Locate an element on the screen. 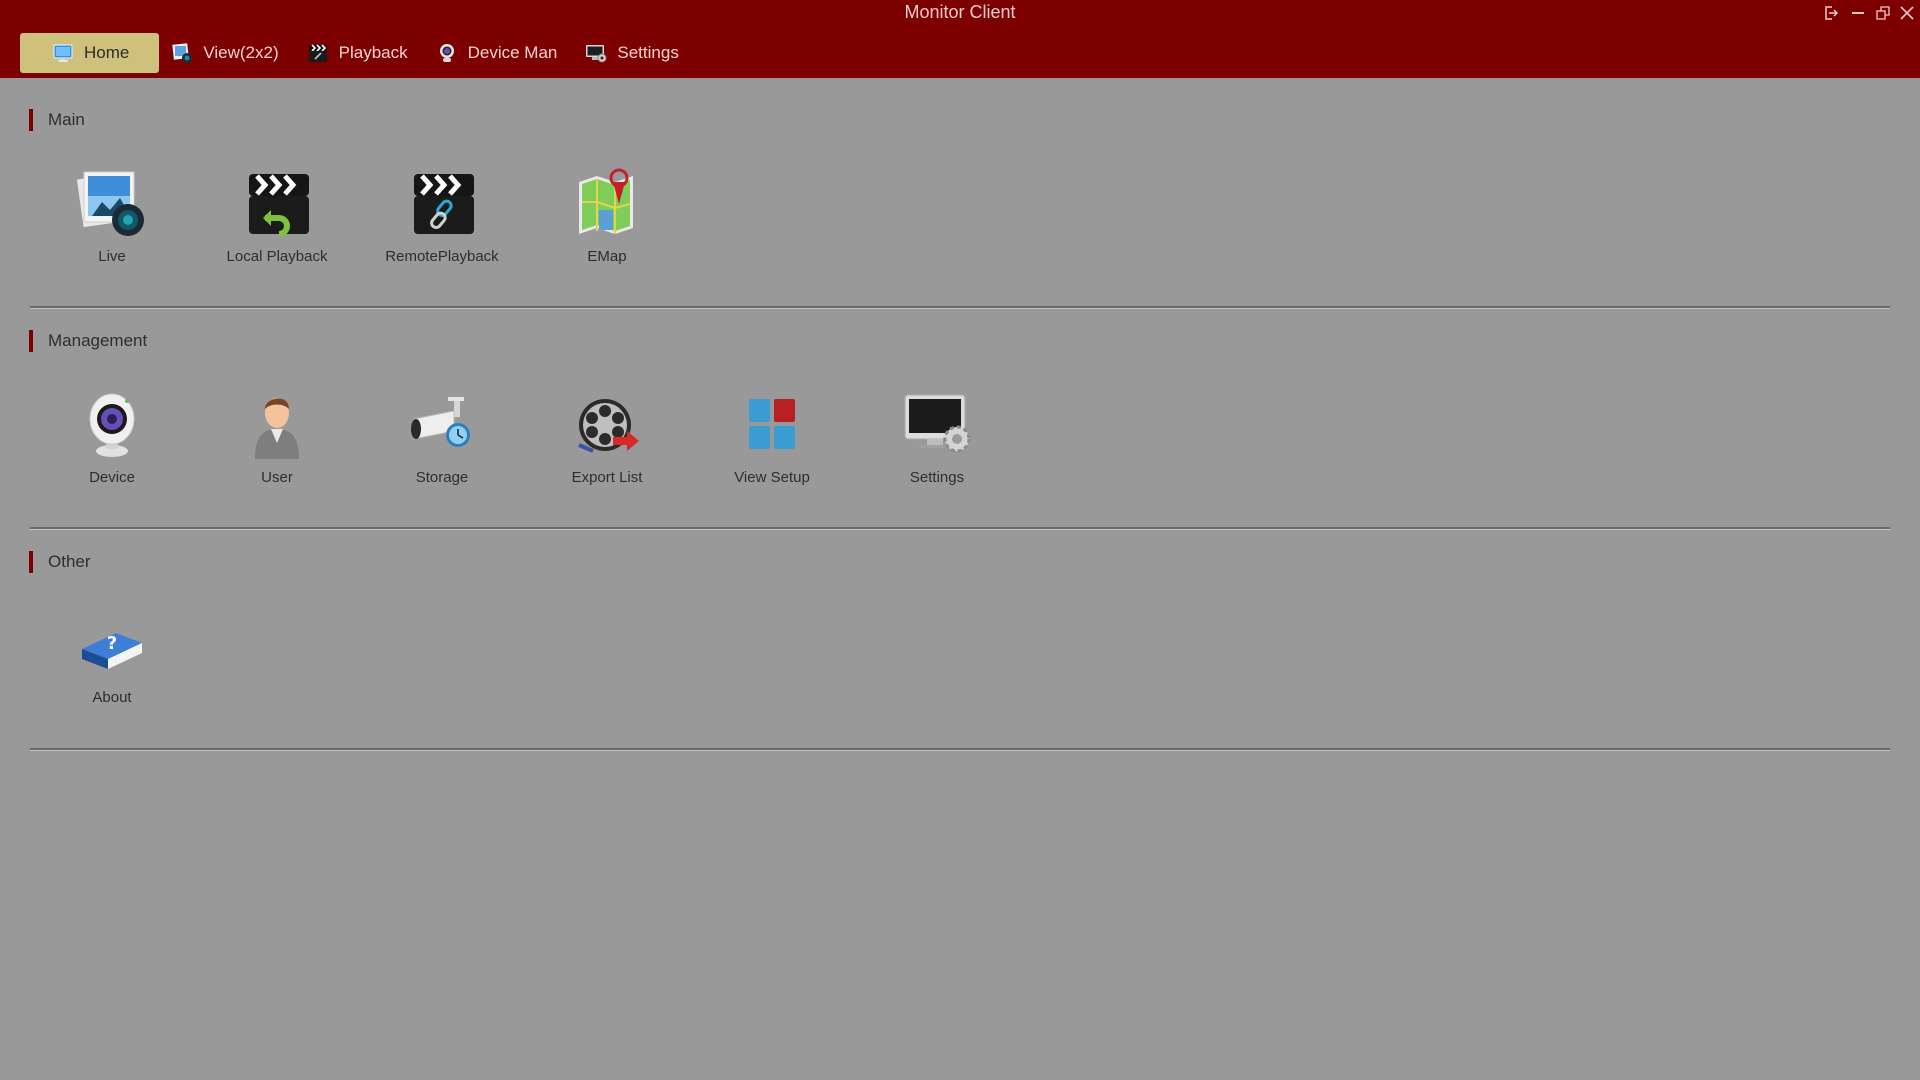  section-title: Other is located at coordinates (69, 561).